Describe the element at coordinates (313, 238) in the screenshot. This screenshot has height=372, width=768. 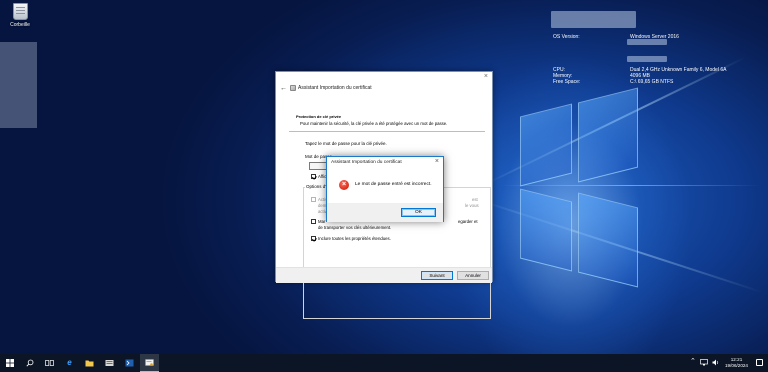
I see `include-properties-checkbox` at that location.